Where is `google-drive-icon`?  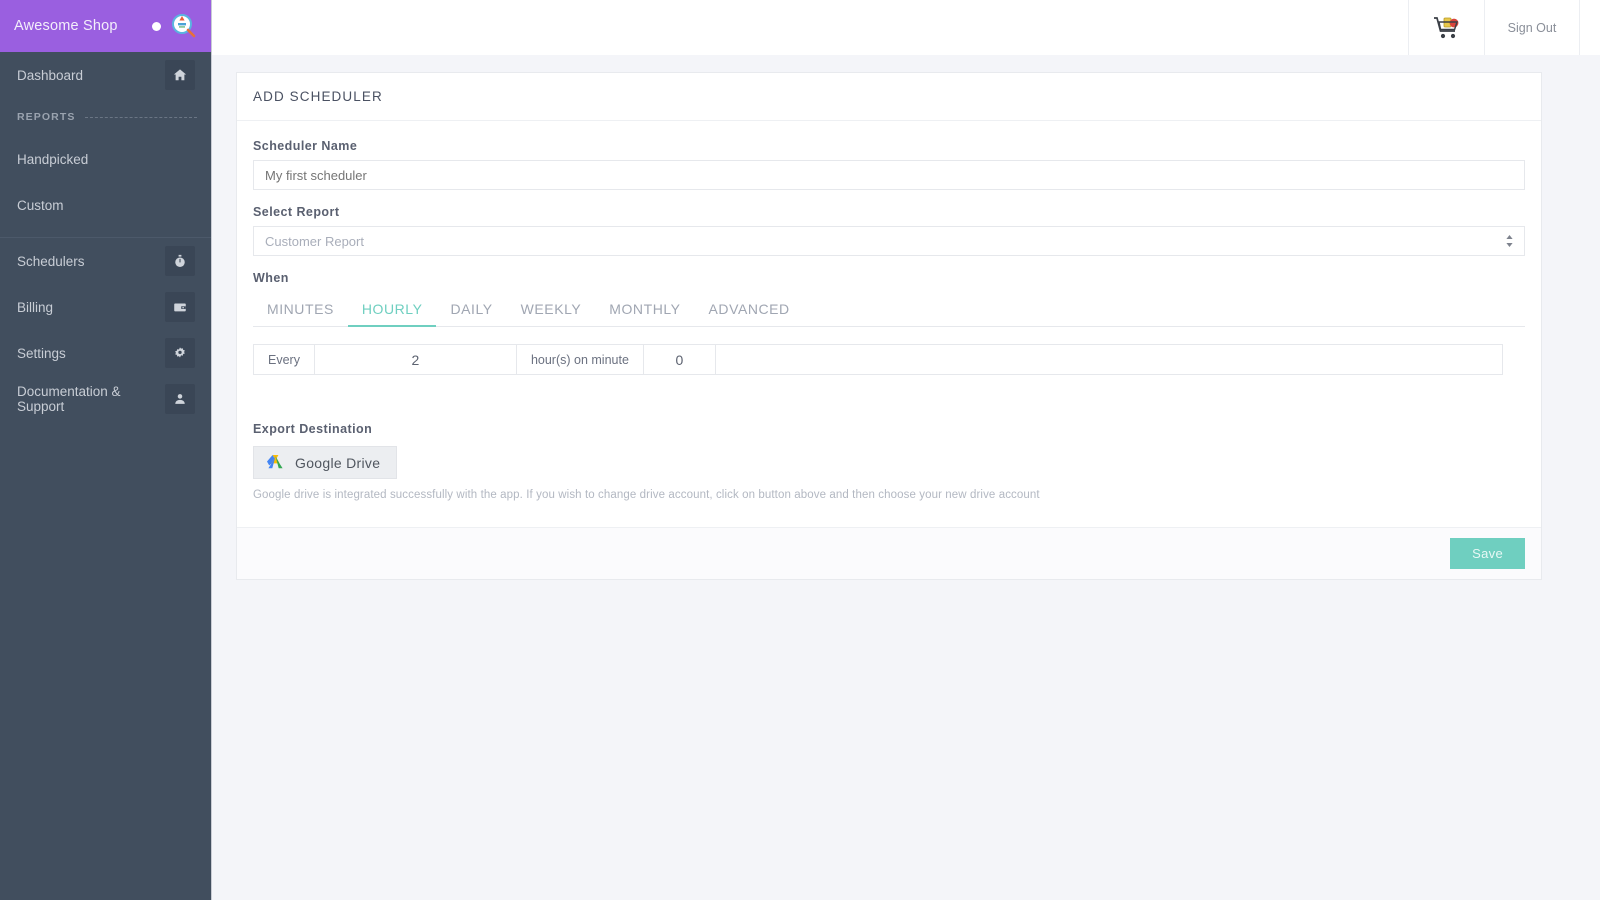
google-drive-icon is located at coordinates (275, 462).